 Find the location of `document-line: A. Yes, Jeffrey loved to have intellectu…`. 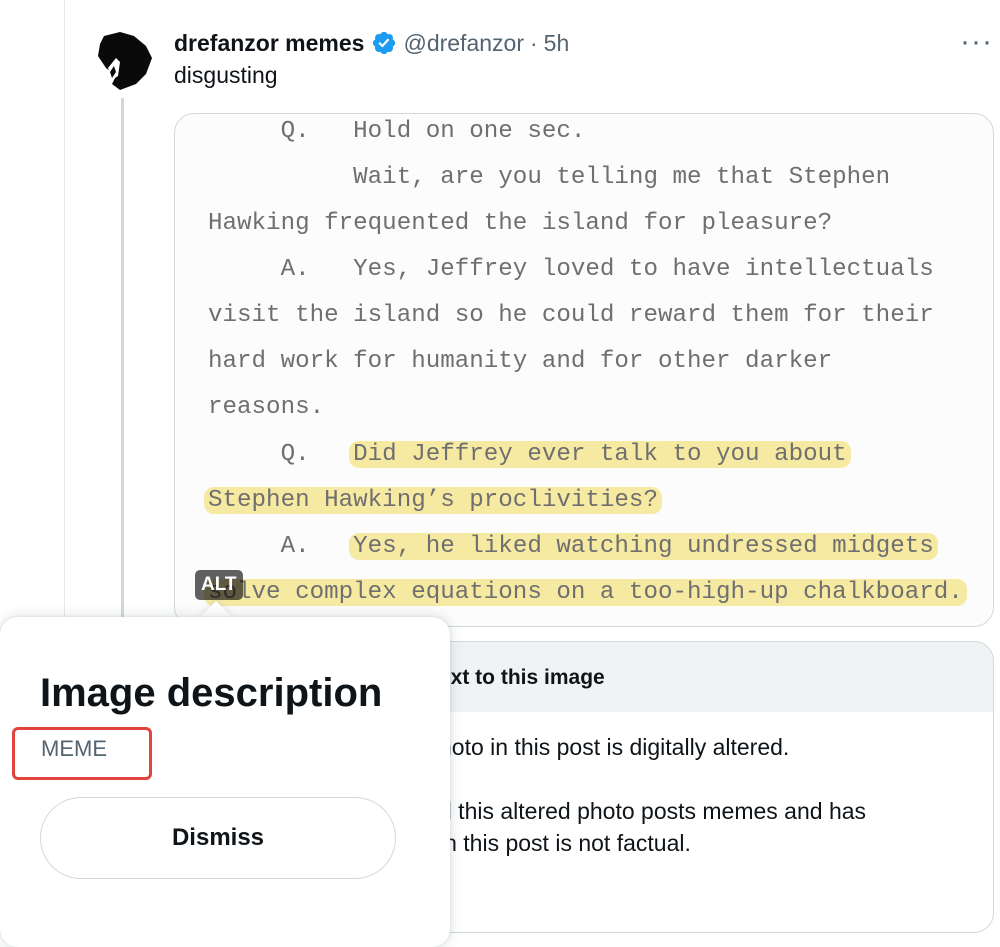

document-line: A. Yes, Jeffrey loved to have intellectu… is located at coordinates (571, 269).